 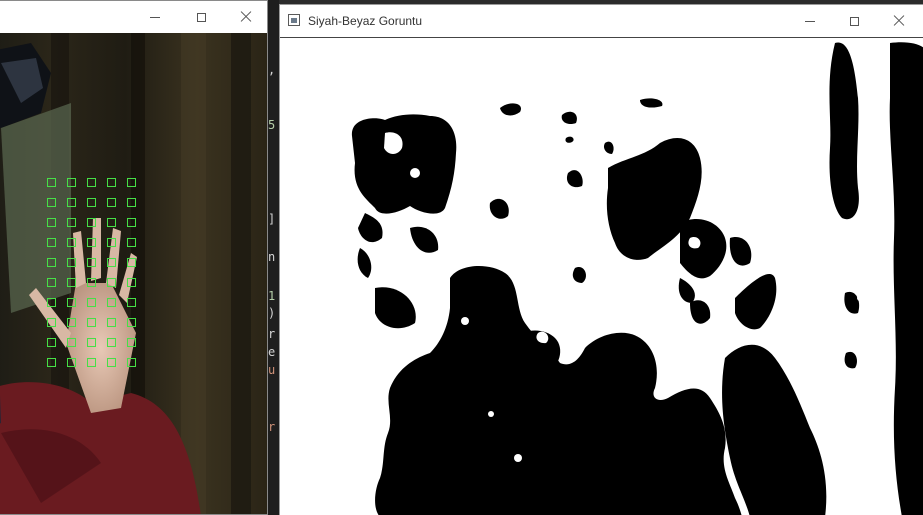 What do you see at coordinates (272, 219) in the screenshot?
I see `code-fragment: ]` at bounding box center [272, 219].